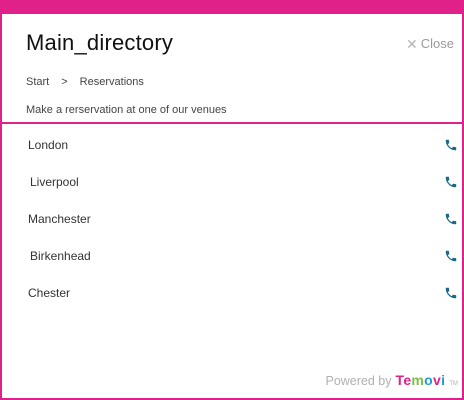 Image resolution: width=464 pixels, height=400 pixels. I want to click on breadcrumb: Start > Reservations, so click(85, 82).